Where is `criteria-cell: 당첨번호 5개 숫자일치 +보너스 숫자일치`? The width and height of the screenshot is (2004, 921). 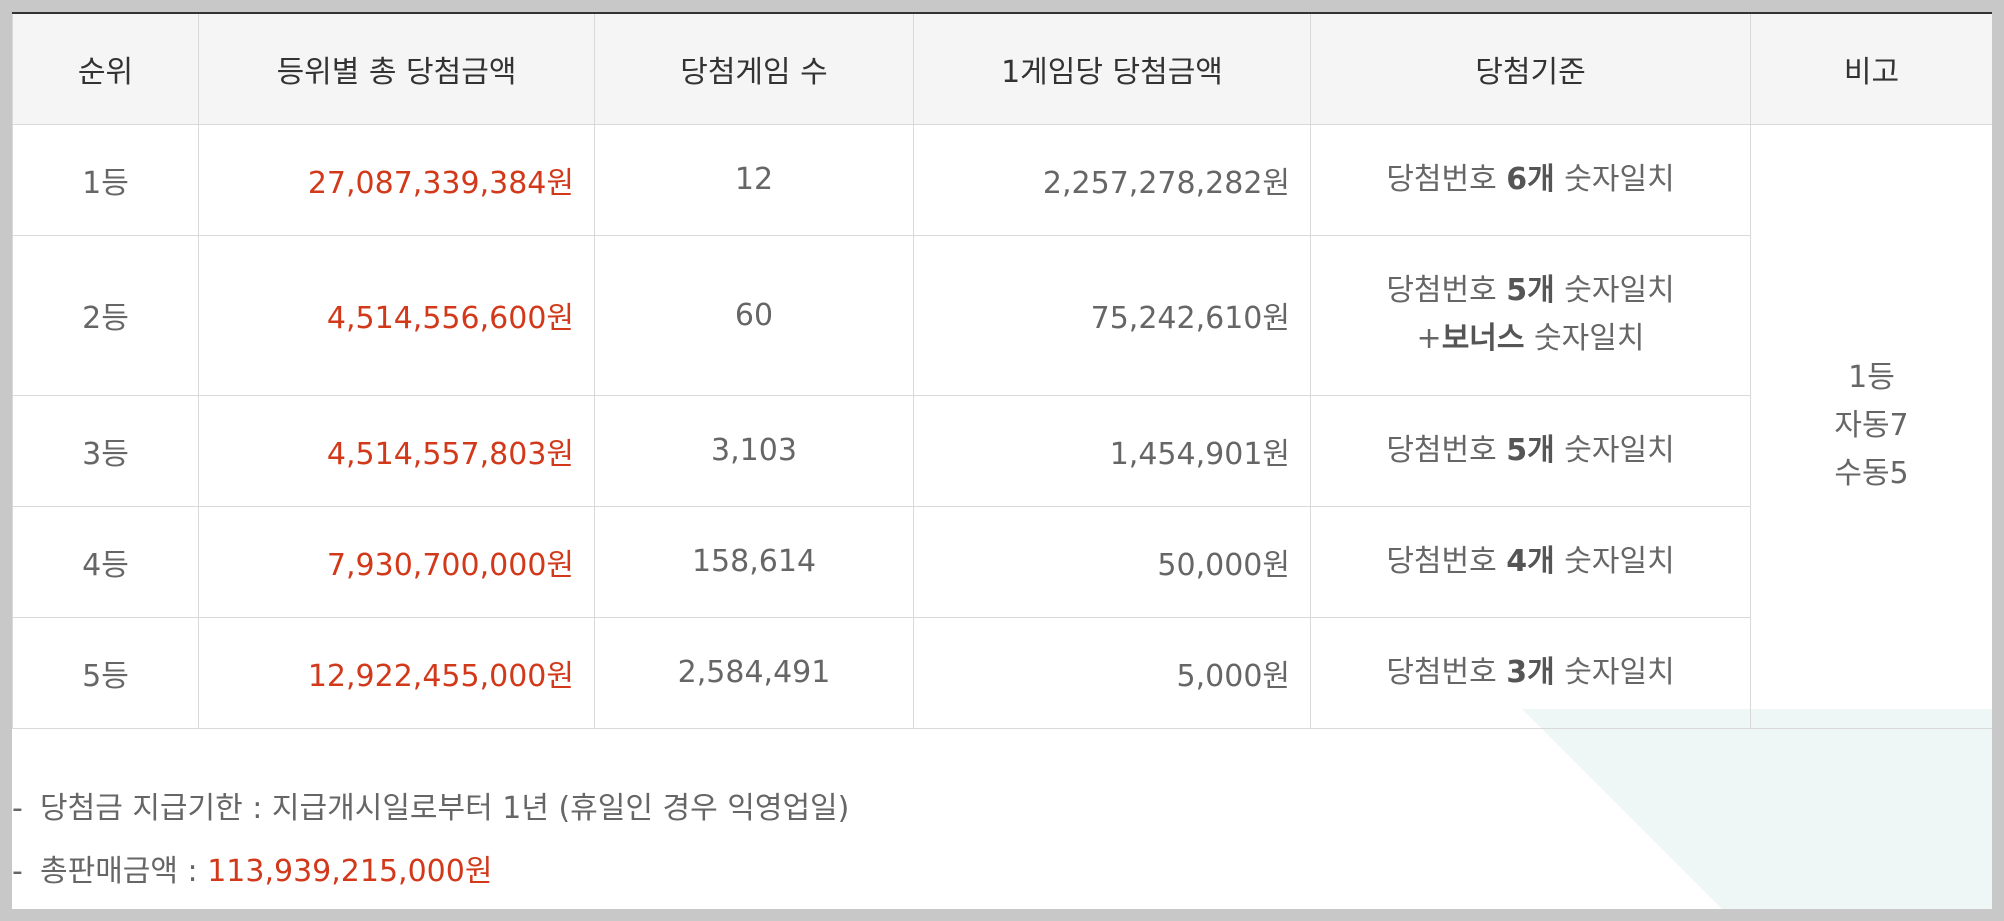 criteria-cell: 당첨번호 5개 숫자일치 +보너스 숫자일치 is located at coordinates (1530, 315).